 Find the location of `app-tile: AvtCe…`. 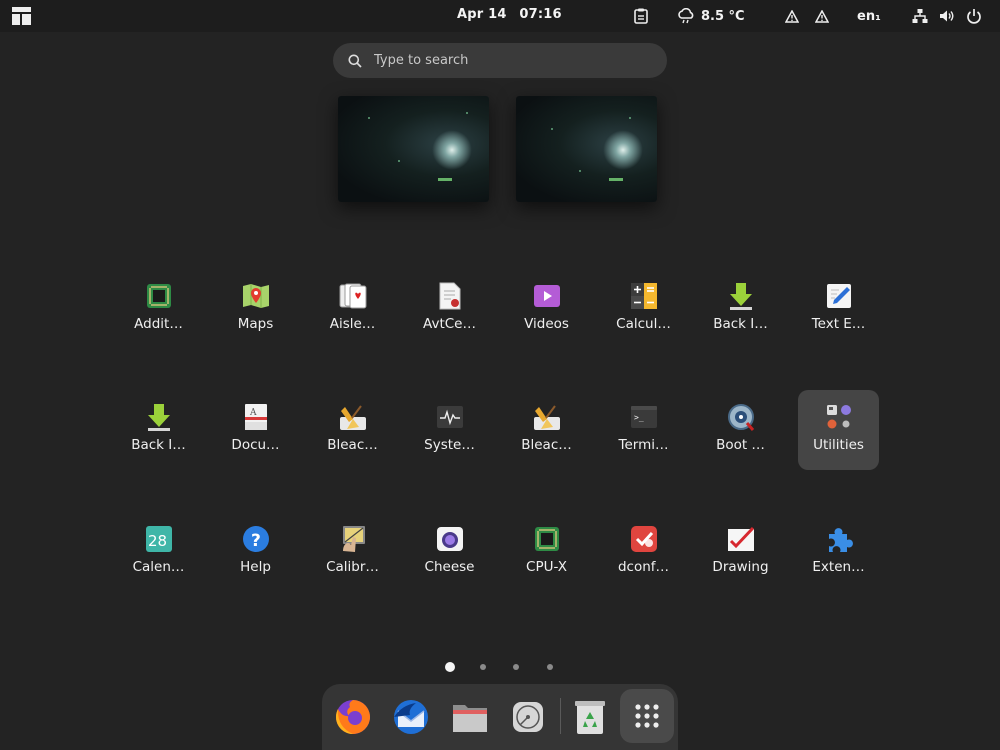

app-tile: AvtCe… is located at coordinates (449, 309).